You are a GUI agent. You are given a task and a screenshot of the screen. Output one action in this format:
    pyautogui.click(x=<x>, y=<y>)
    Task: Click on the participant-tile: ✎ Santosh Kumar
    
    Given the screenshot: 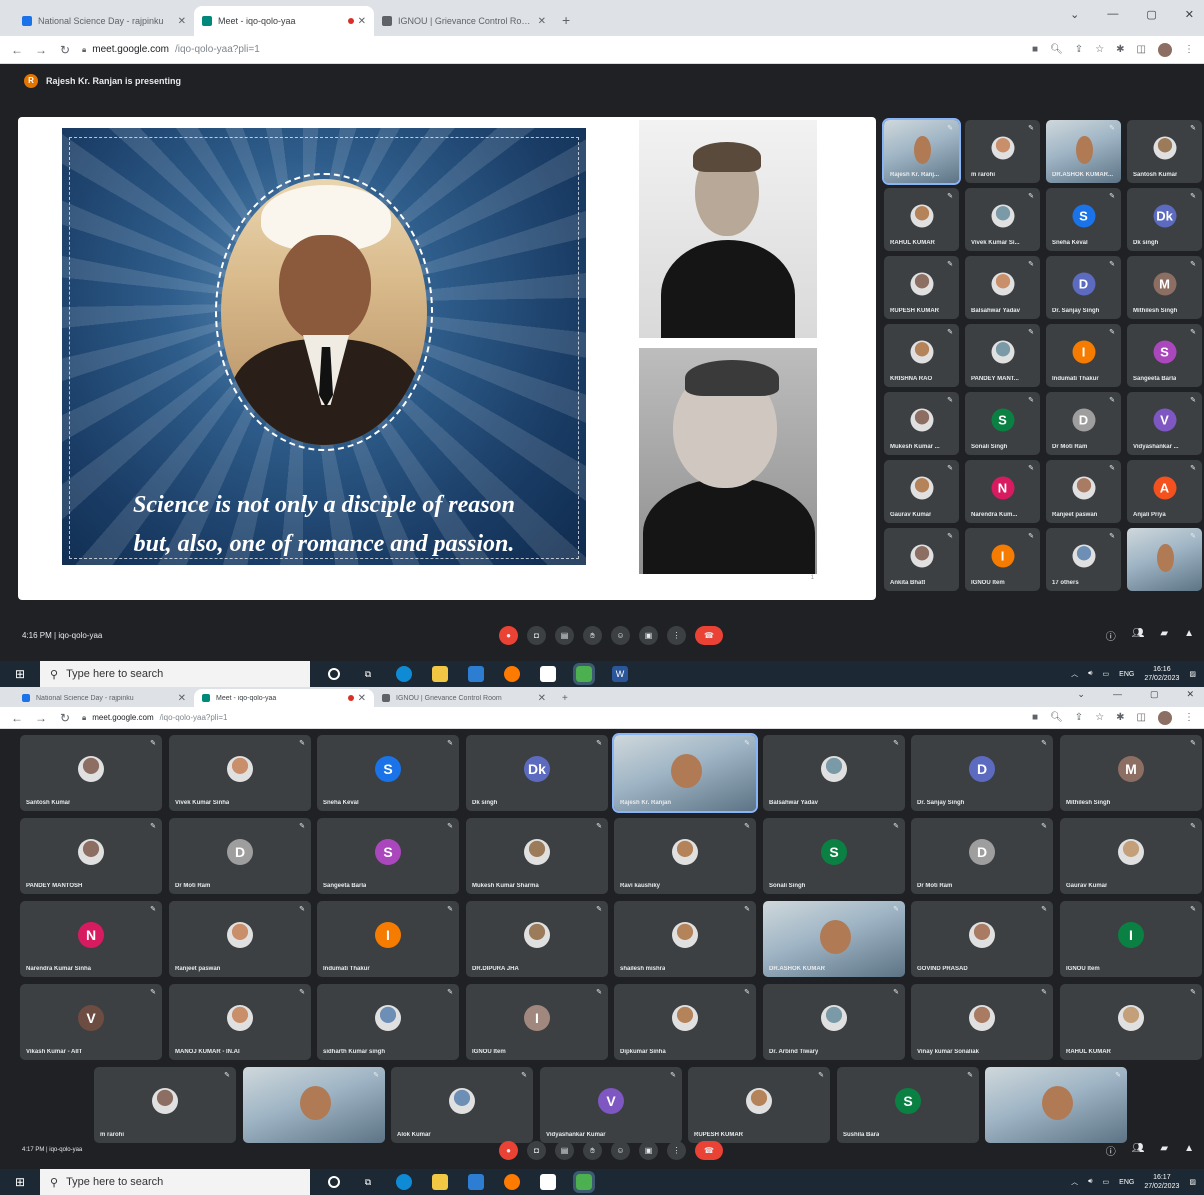 What is the action you would take?
    pyautogui.click(x=1164, y=151)
    